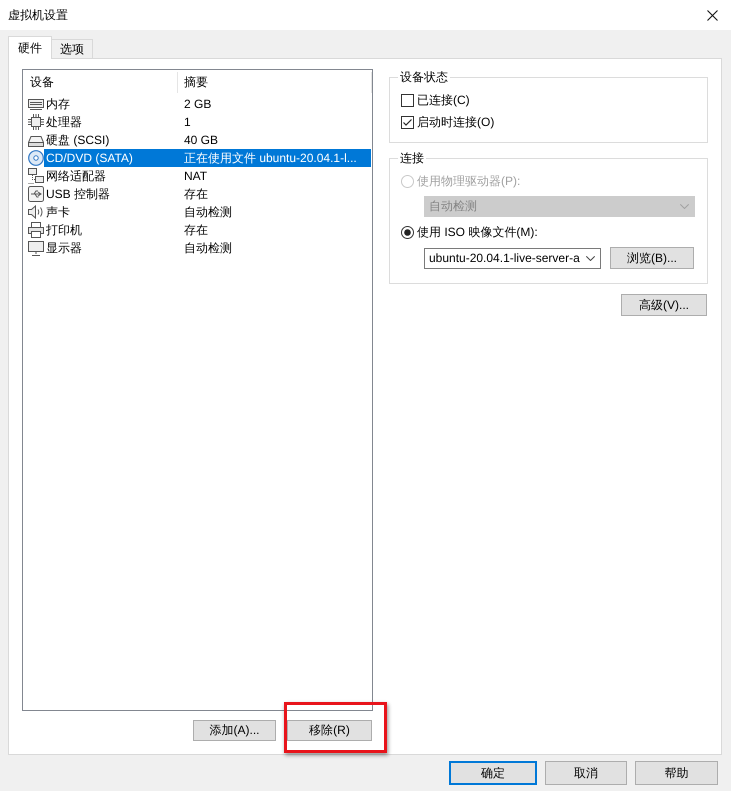 The height and width of the screenshot is (791, 731). I want to click on column-header: 摘要, so click(275, 82).